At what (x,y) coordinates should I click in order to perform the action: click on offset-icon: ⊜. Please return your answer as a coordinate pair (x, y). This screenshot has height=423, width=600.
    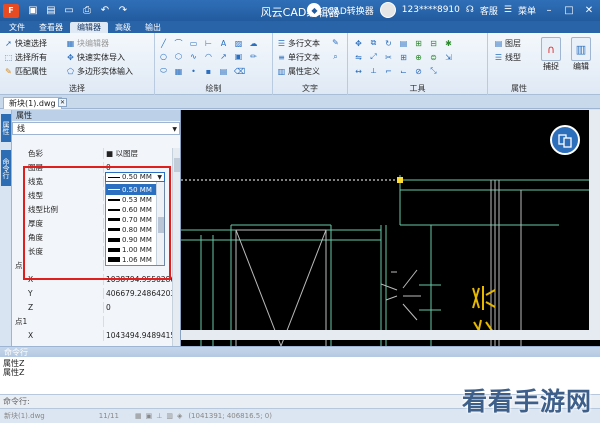
    Looking at the image, I should click on (433, 57).